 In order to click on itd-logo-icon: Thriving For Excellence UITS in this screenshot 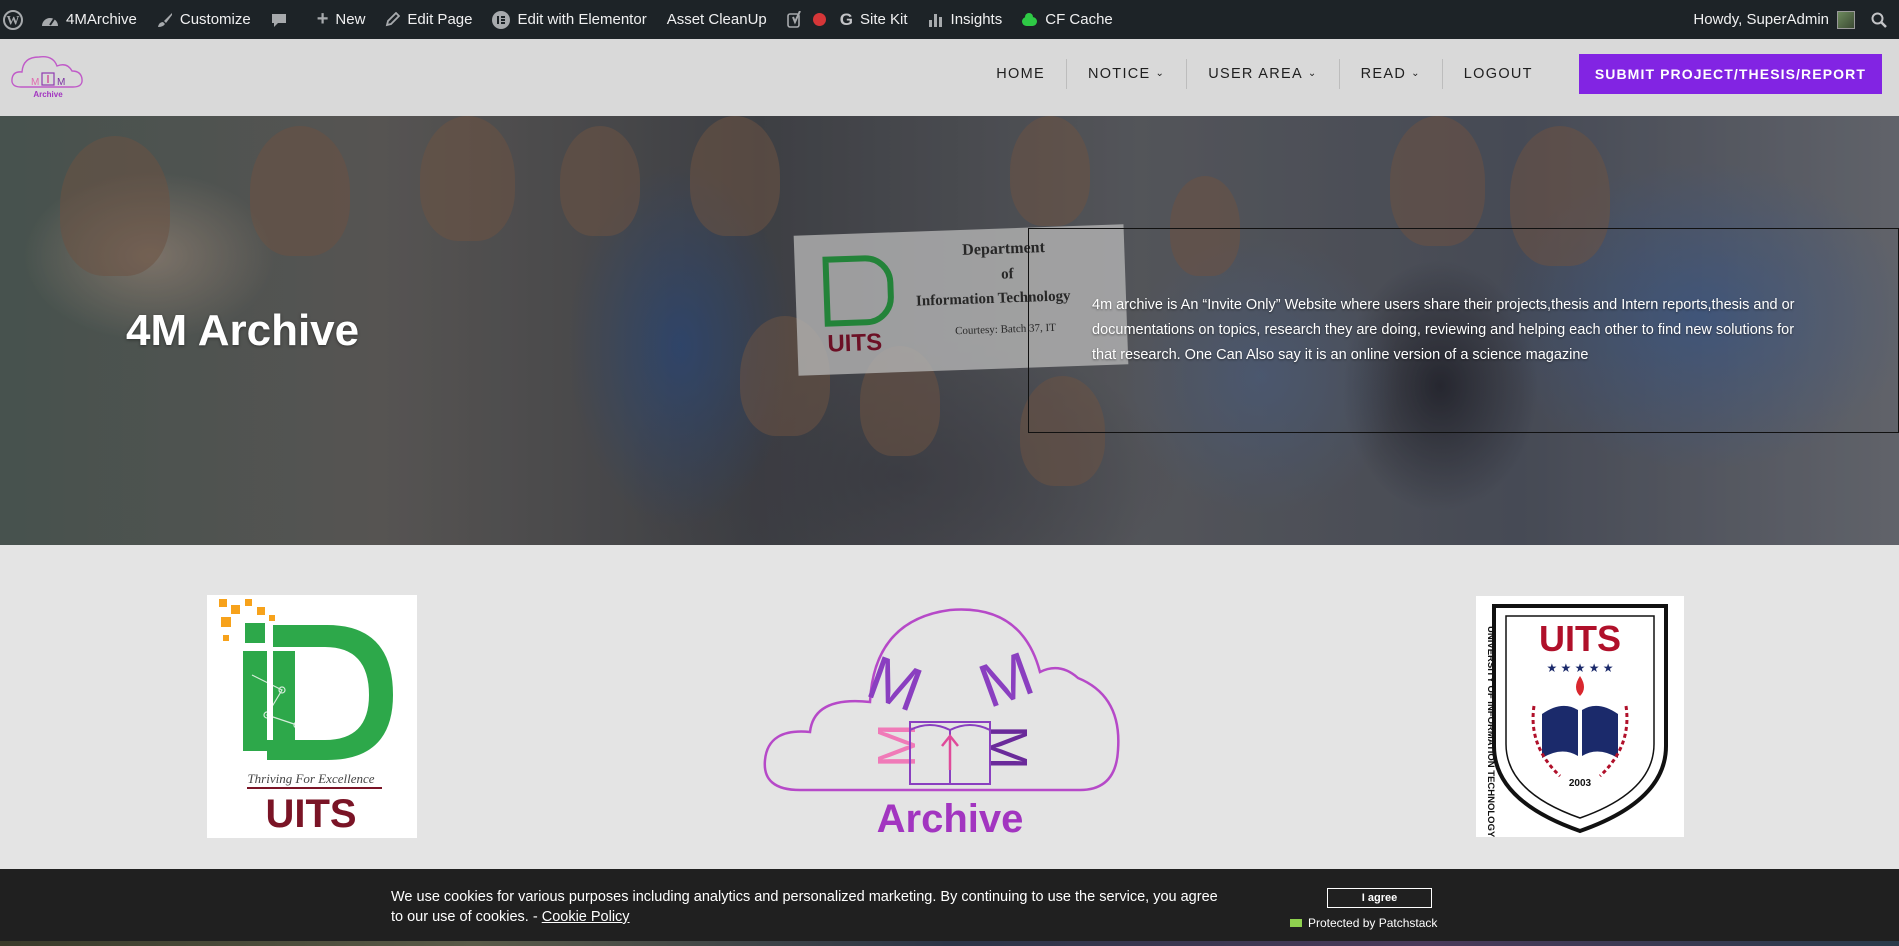, I will do `click(306, 717)`.